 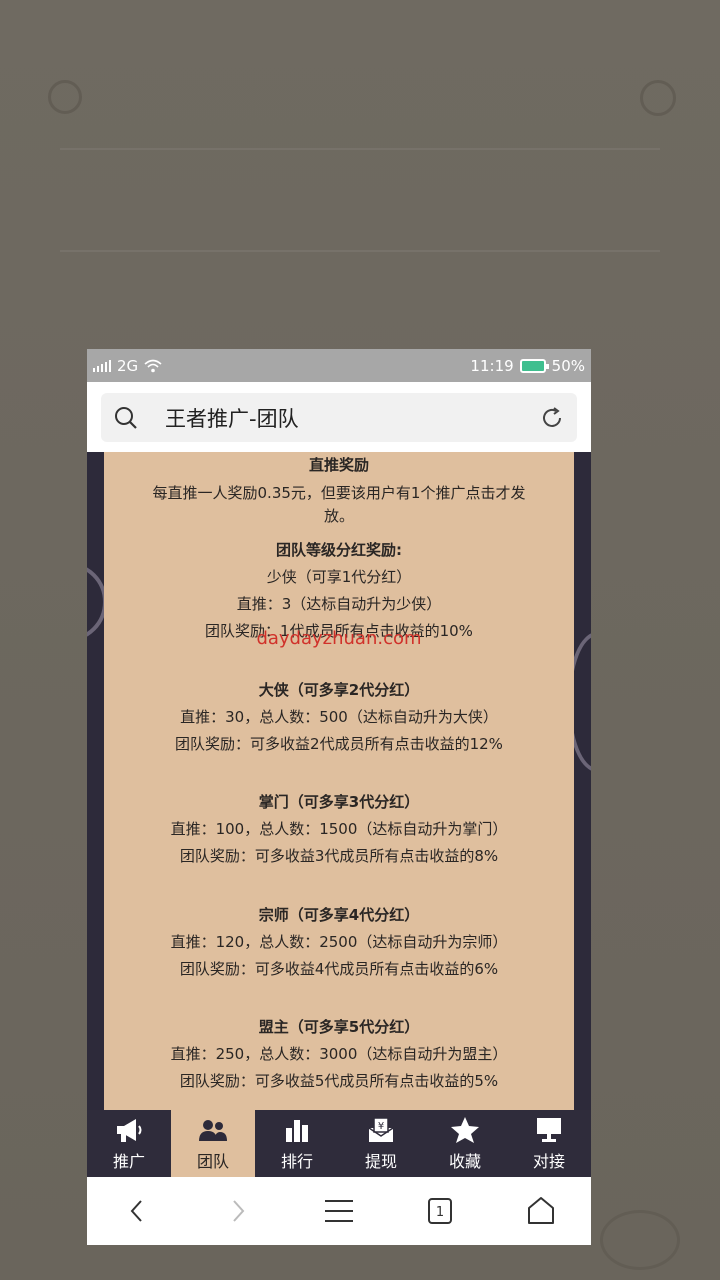 What do you see at coordinates (213, 1130) in the screenshot?
I see `team-icon` at bounding box center [213, 1130].